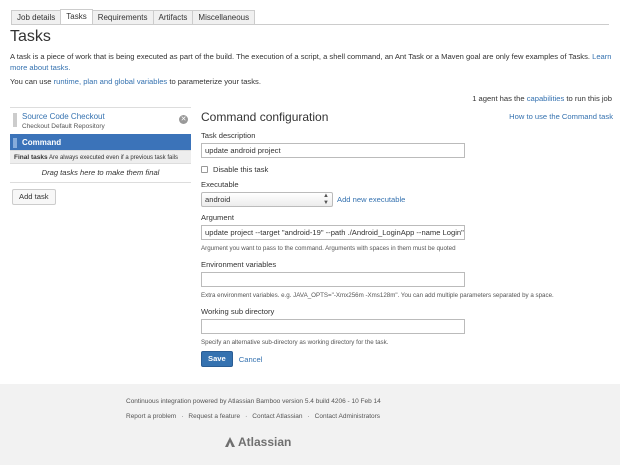 The width and height of the screenshot is (620, 465). Describe the element at coordinates (100, 173) in the screenshot. I see `final-tasks-drop-zone: Drag tasks here to make them final` at that location.